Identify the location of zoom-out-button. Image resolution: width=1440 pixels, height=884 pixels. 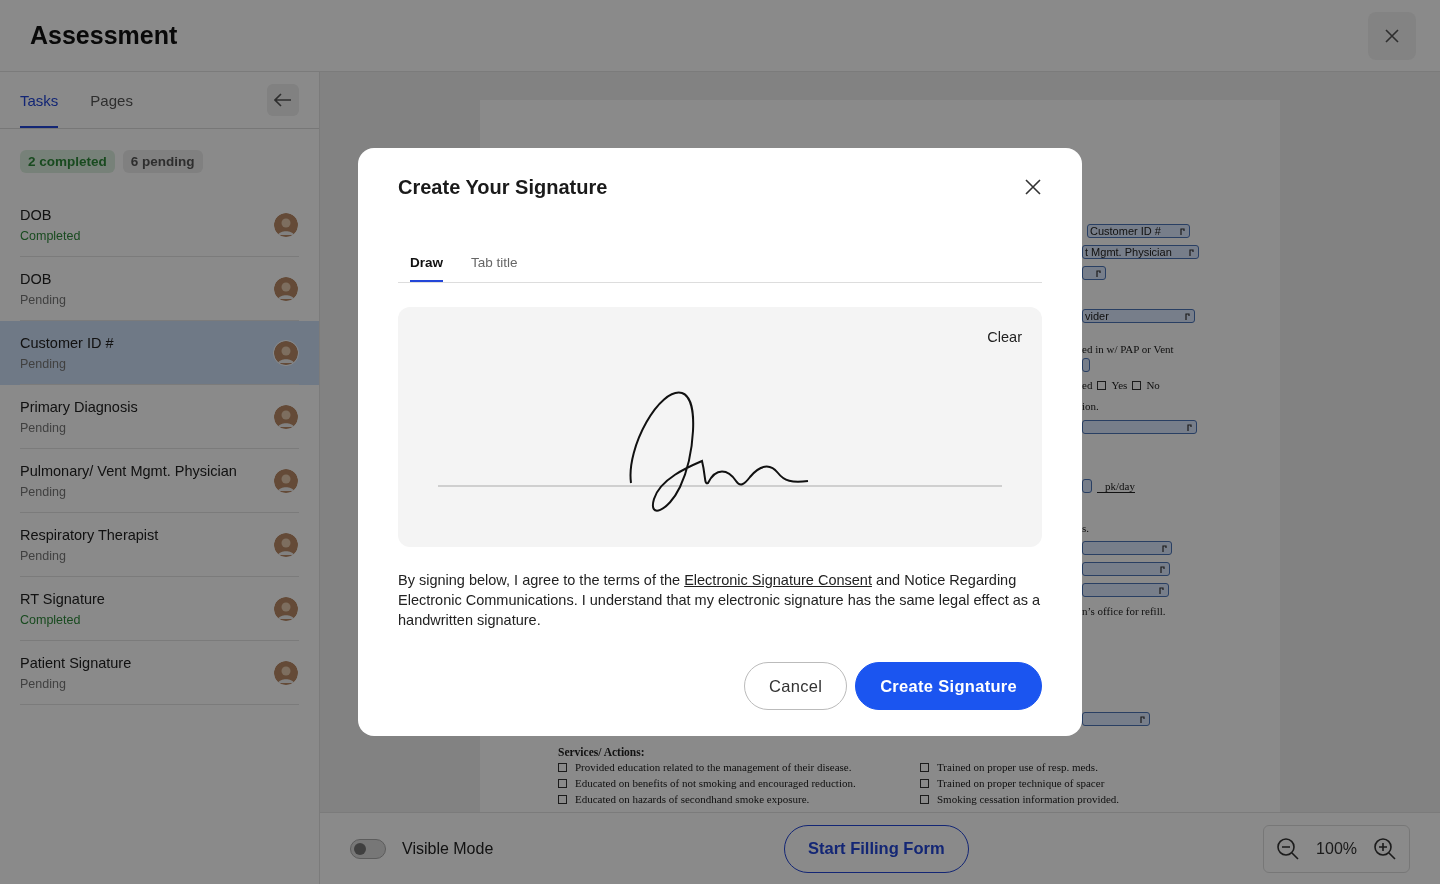
(1288, 848).